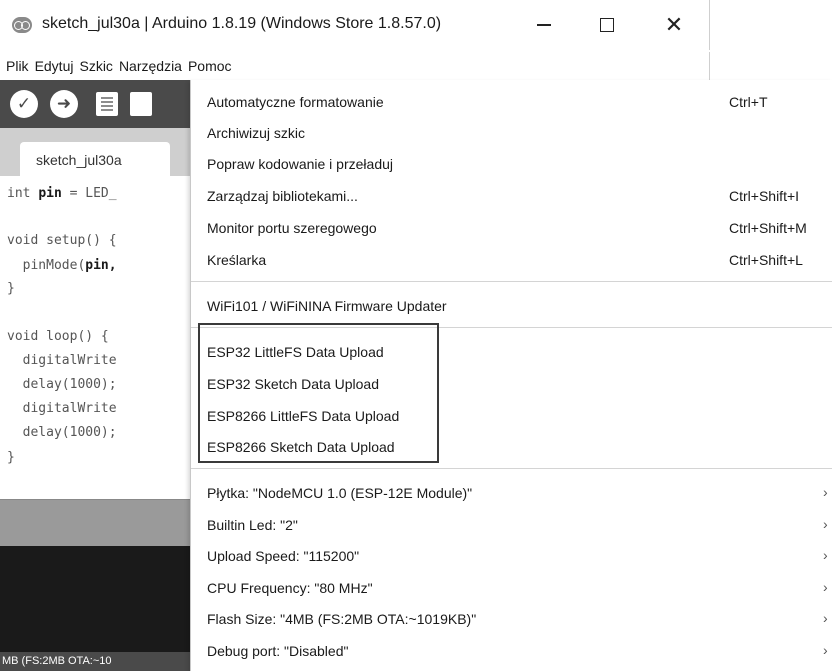 Image resolution: width=832 pixels, height=671 pixels. I want to click on menu-item-firmware-updater: WiFi101 / WiFiNINA Firmware Updater, so click(511, 306).